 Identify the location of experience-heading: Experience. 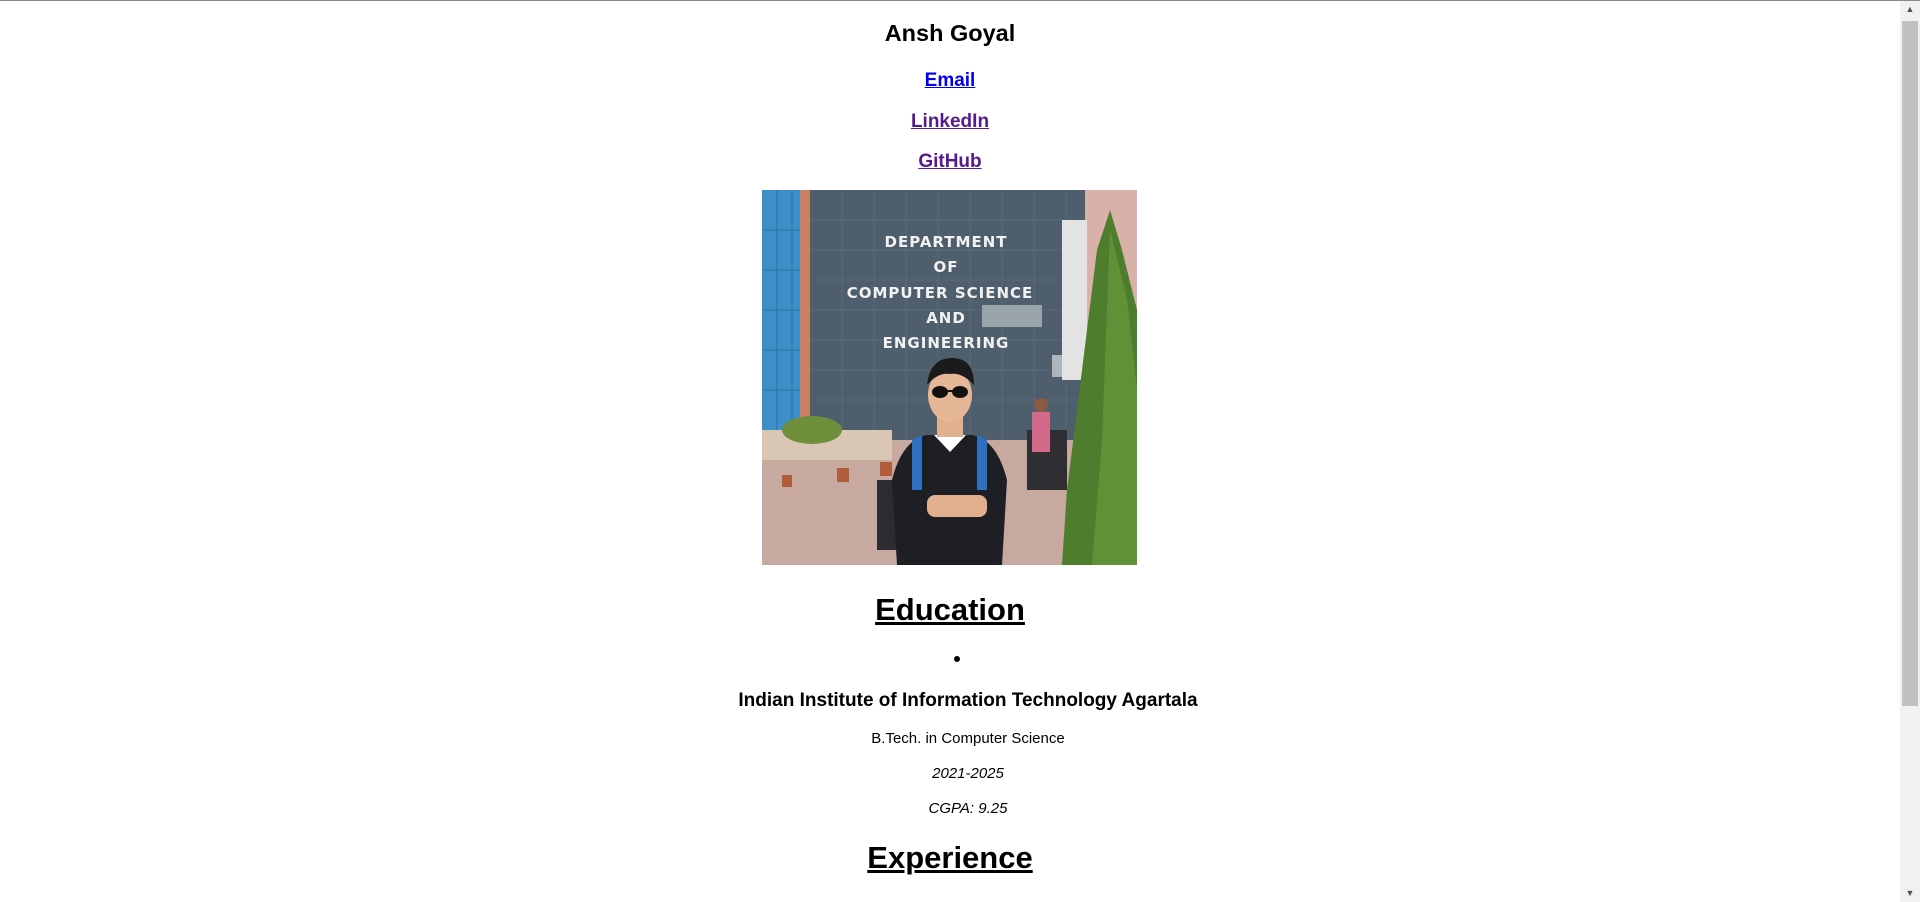
(950, 857).